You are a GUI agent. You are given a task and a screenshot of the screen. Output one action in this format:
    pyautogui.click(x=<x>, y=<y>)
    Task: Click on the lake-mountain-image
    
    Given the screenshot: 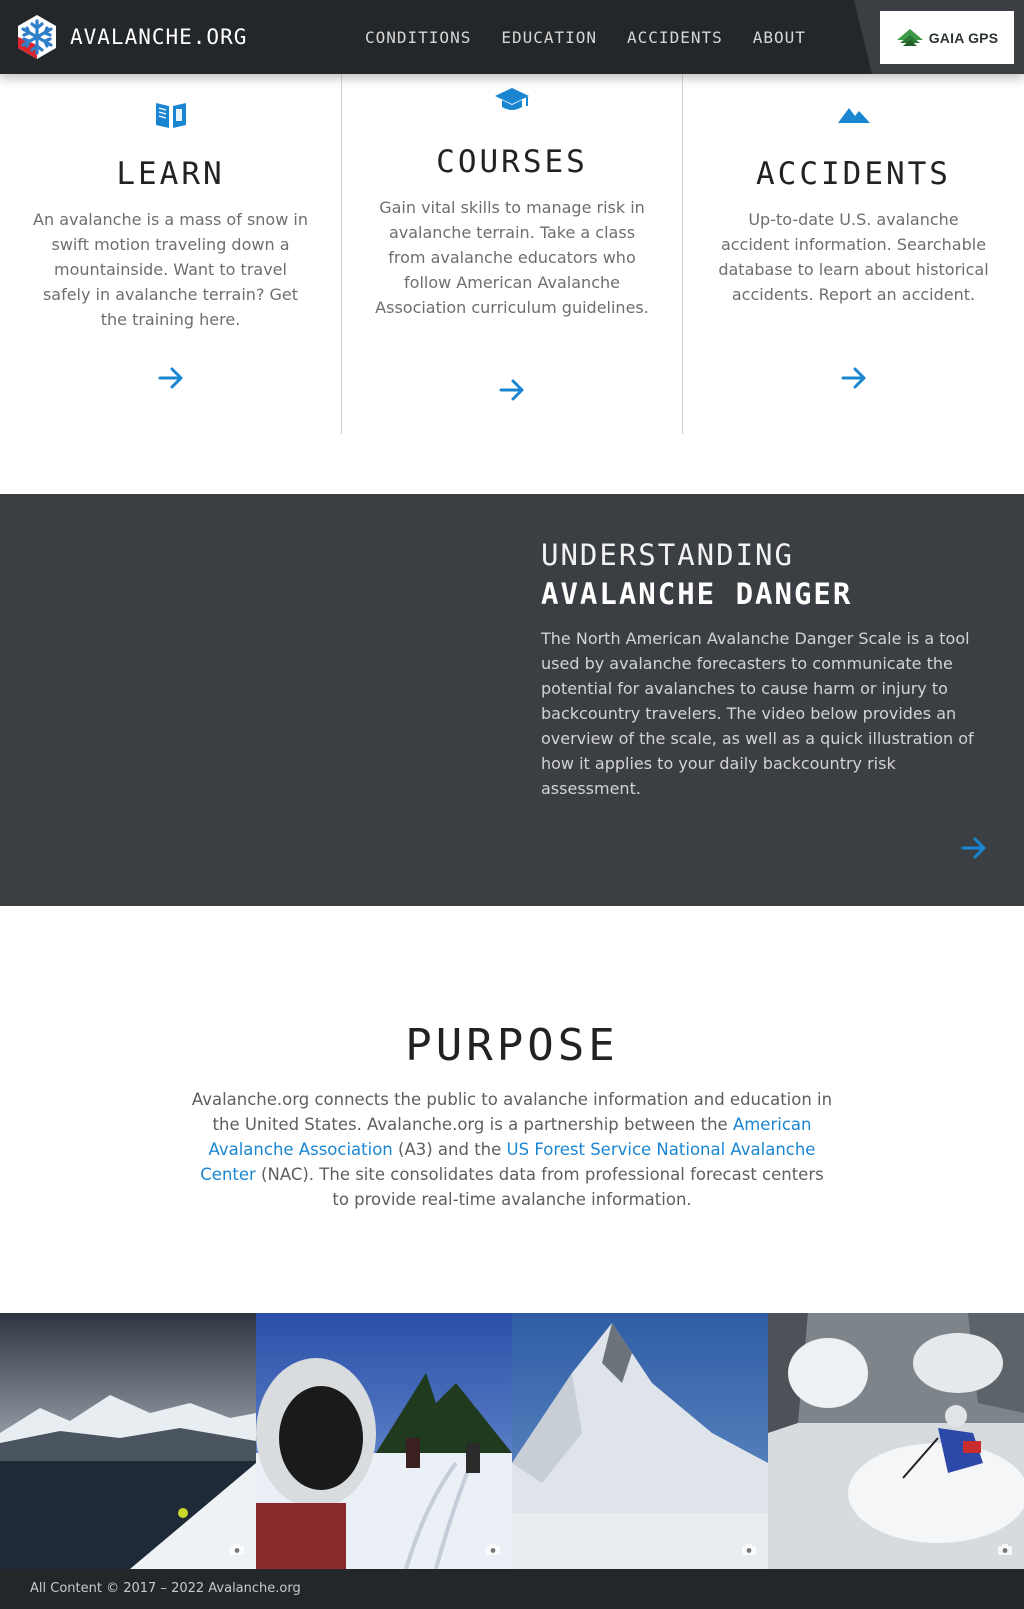 What is the action you would take?
    pyautogui.click(x=128, y=1441)
    